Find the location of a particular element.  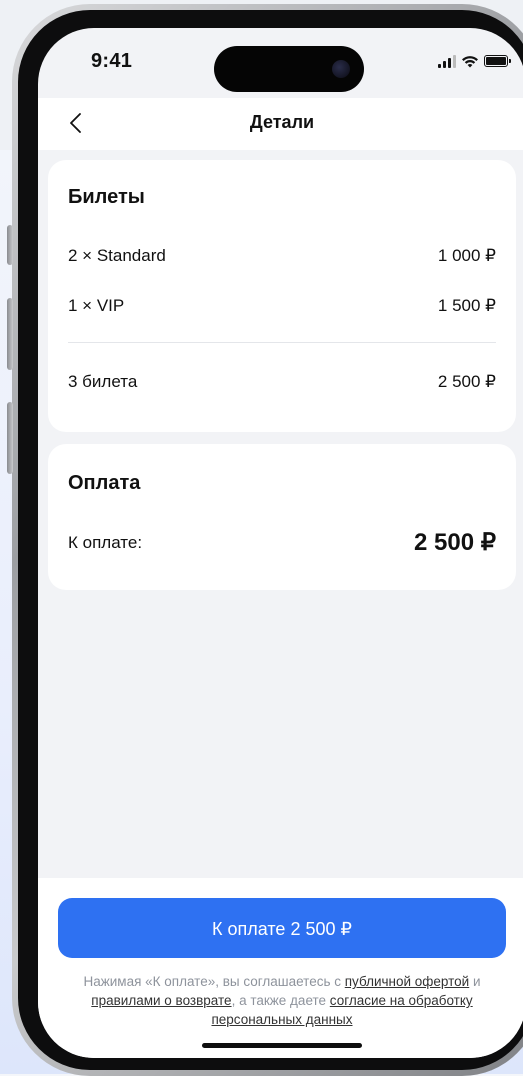

home-indicator is located at coordinates (282, 1045).